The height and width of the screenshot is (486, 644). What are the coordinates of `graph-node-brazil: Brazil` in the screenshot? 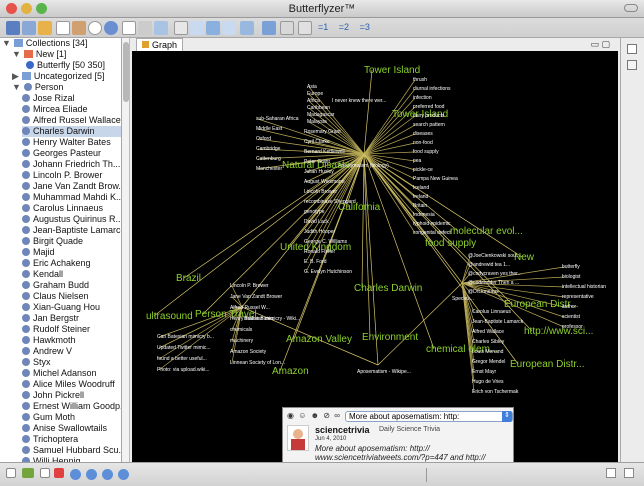 It's located at (188, 278).